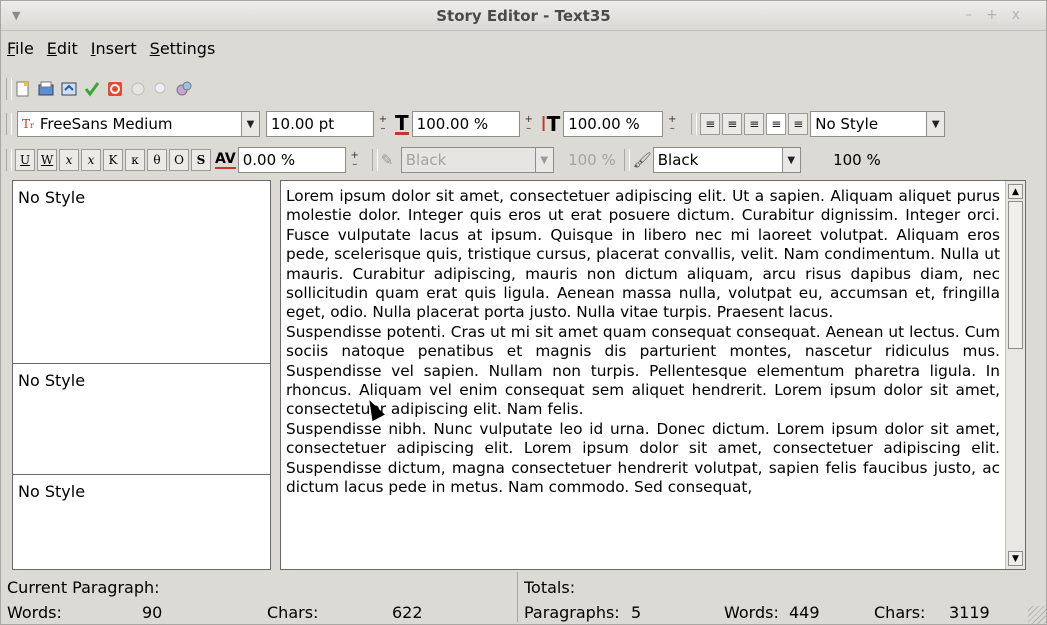  Describe the element at coordinates (183, 48) in the screenshot. I see `menu-settings: Settings` at that location.